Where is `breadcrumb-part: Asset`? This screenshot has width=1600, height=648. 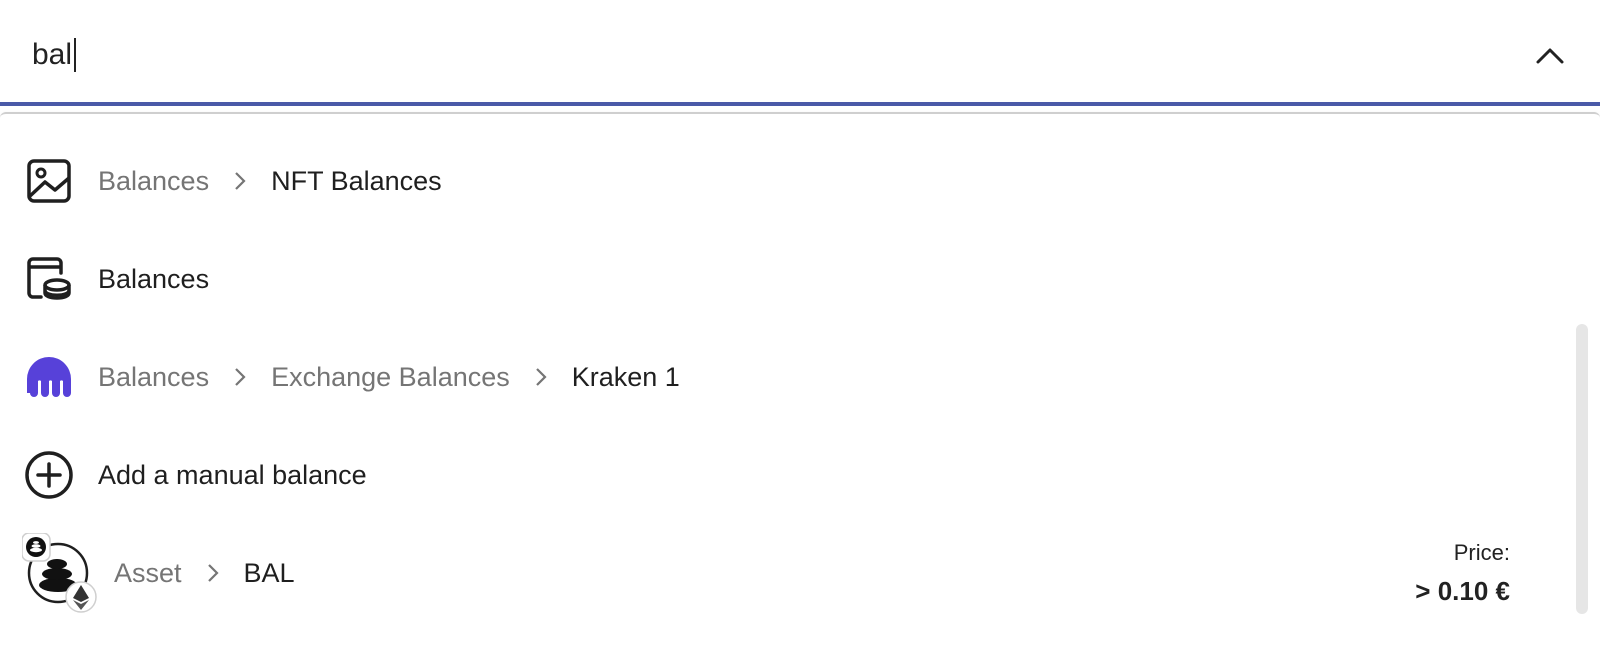
breadcrumb-part: Asset is located at coordinates (148, 572).